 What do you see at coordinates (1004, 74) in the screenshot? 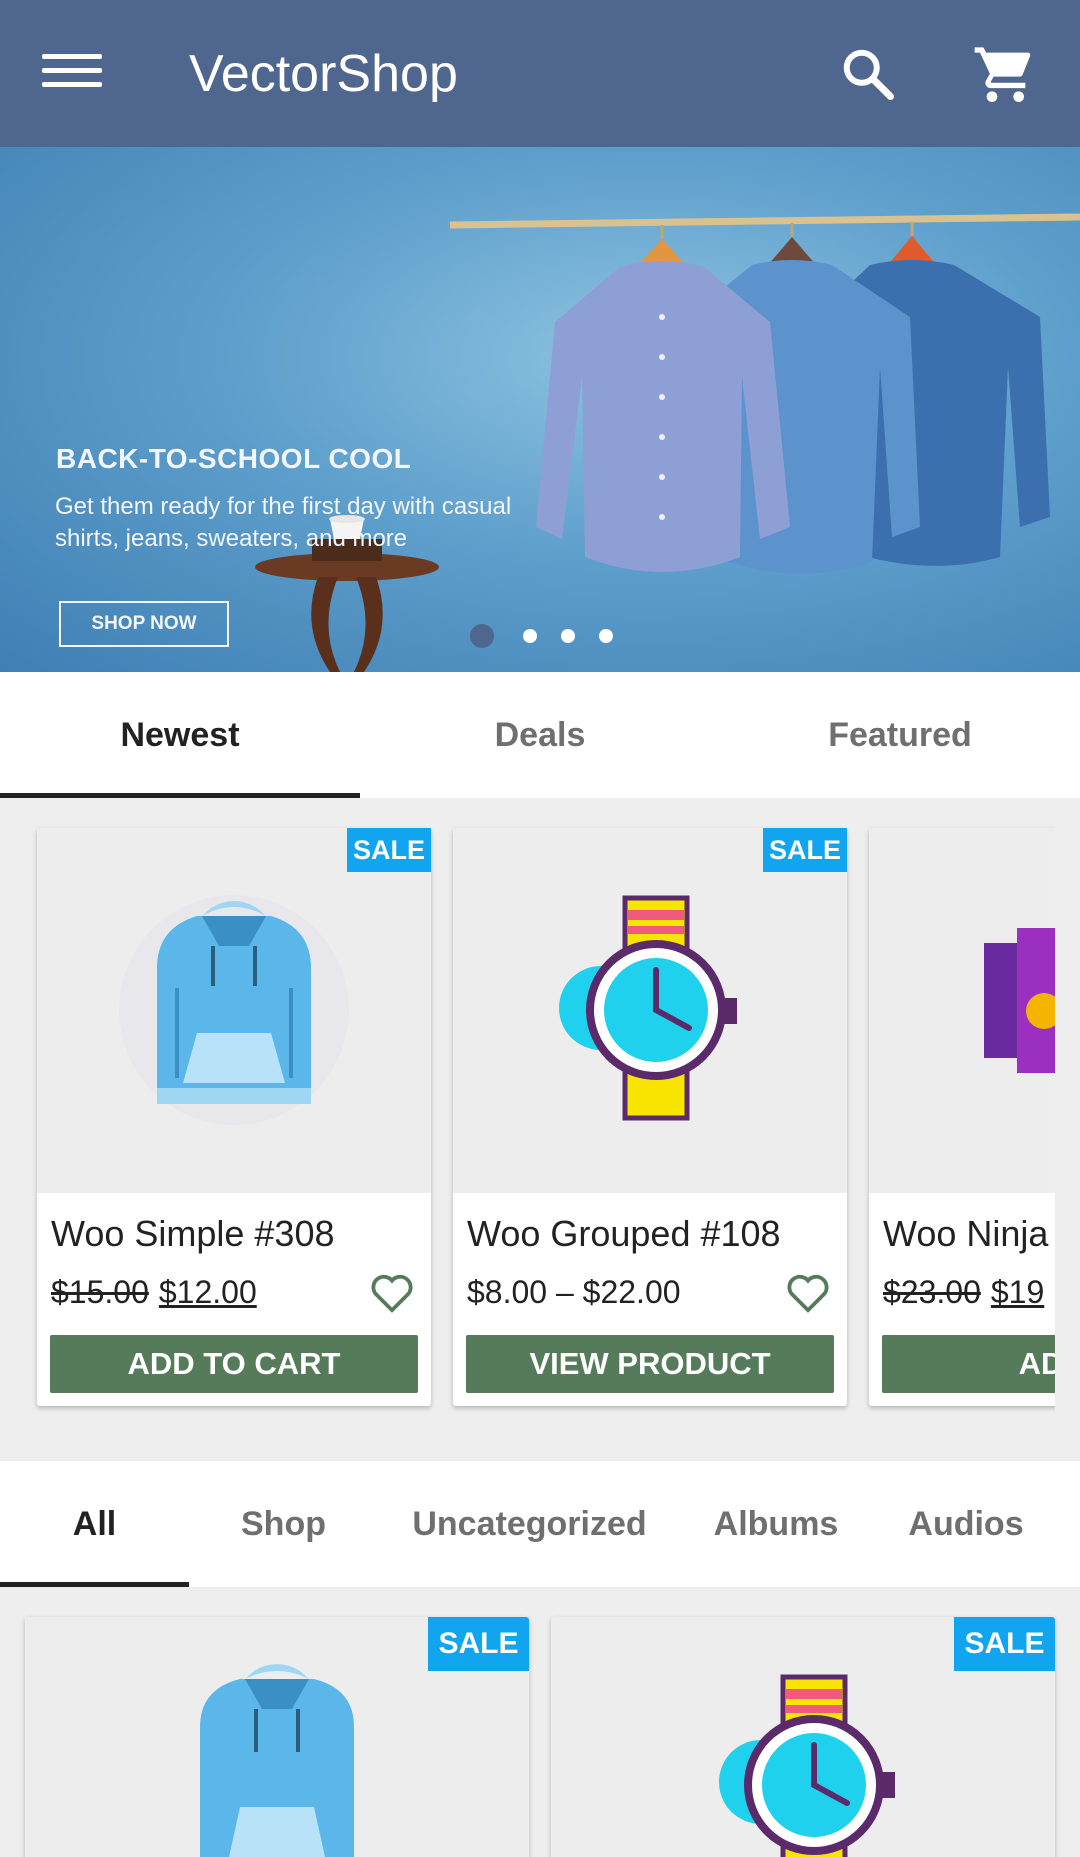
I see `cart-icon` at bounding box center [1004, 74].